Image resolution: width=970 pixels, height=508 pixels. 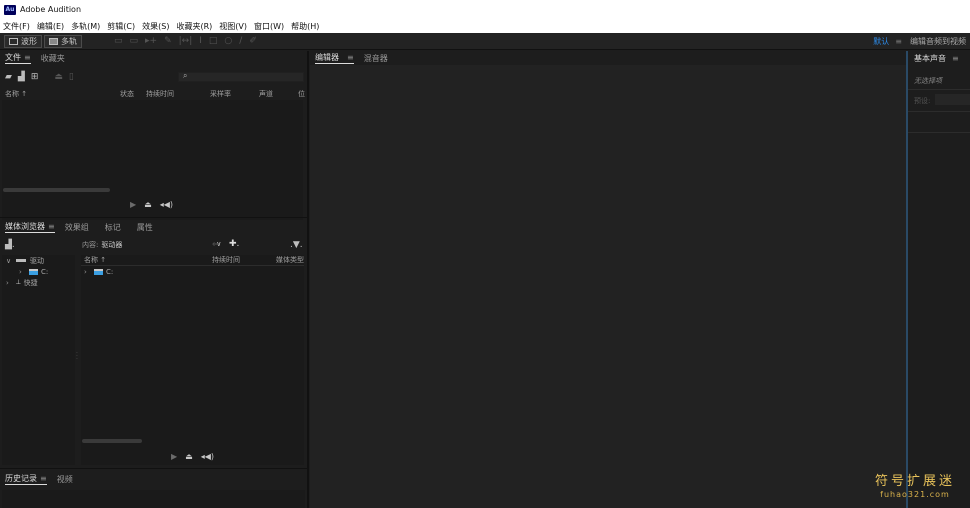 What do you see at coordinates (153, 58) in the screenshot?
I see `files-panel-tabs: 文件 ≡ 收藏夹` at bounding box center [153, 58].